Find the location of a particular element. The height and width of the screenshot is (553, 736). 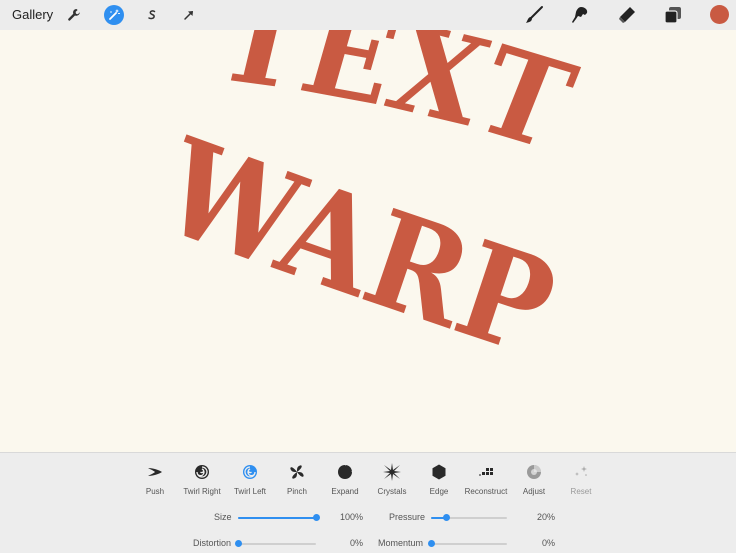

pressure-label: Pressure is located at coordinates (407, 517).